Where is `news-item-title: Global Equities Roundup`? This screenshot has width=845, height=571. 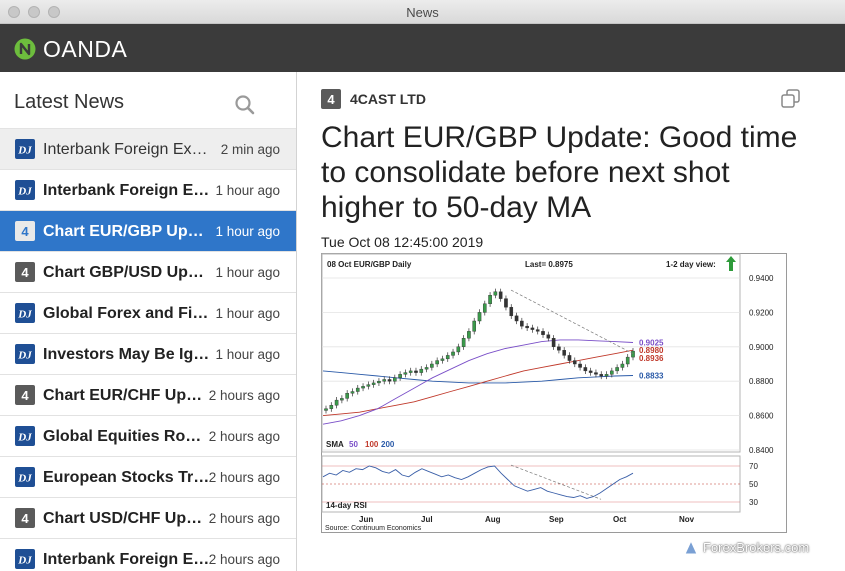 news-item-title: Global Equities Roundup is located at coordinates (127, 436).